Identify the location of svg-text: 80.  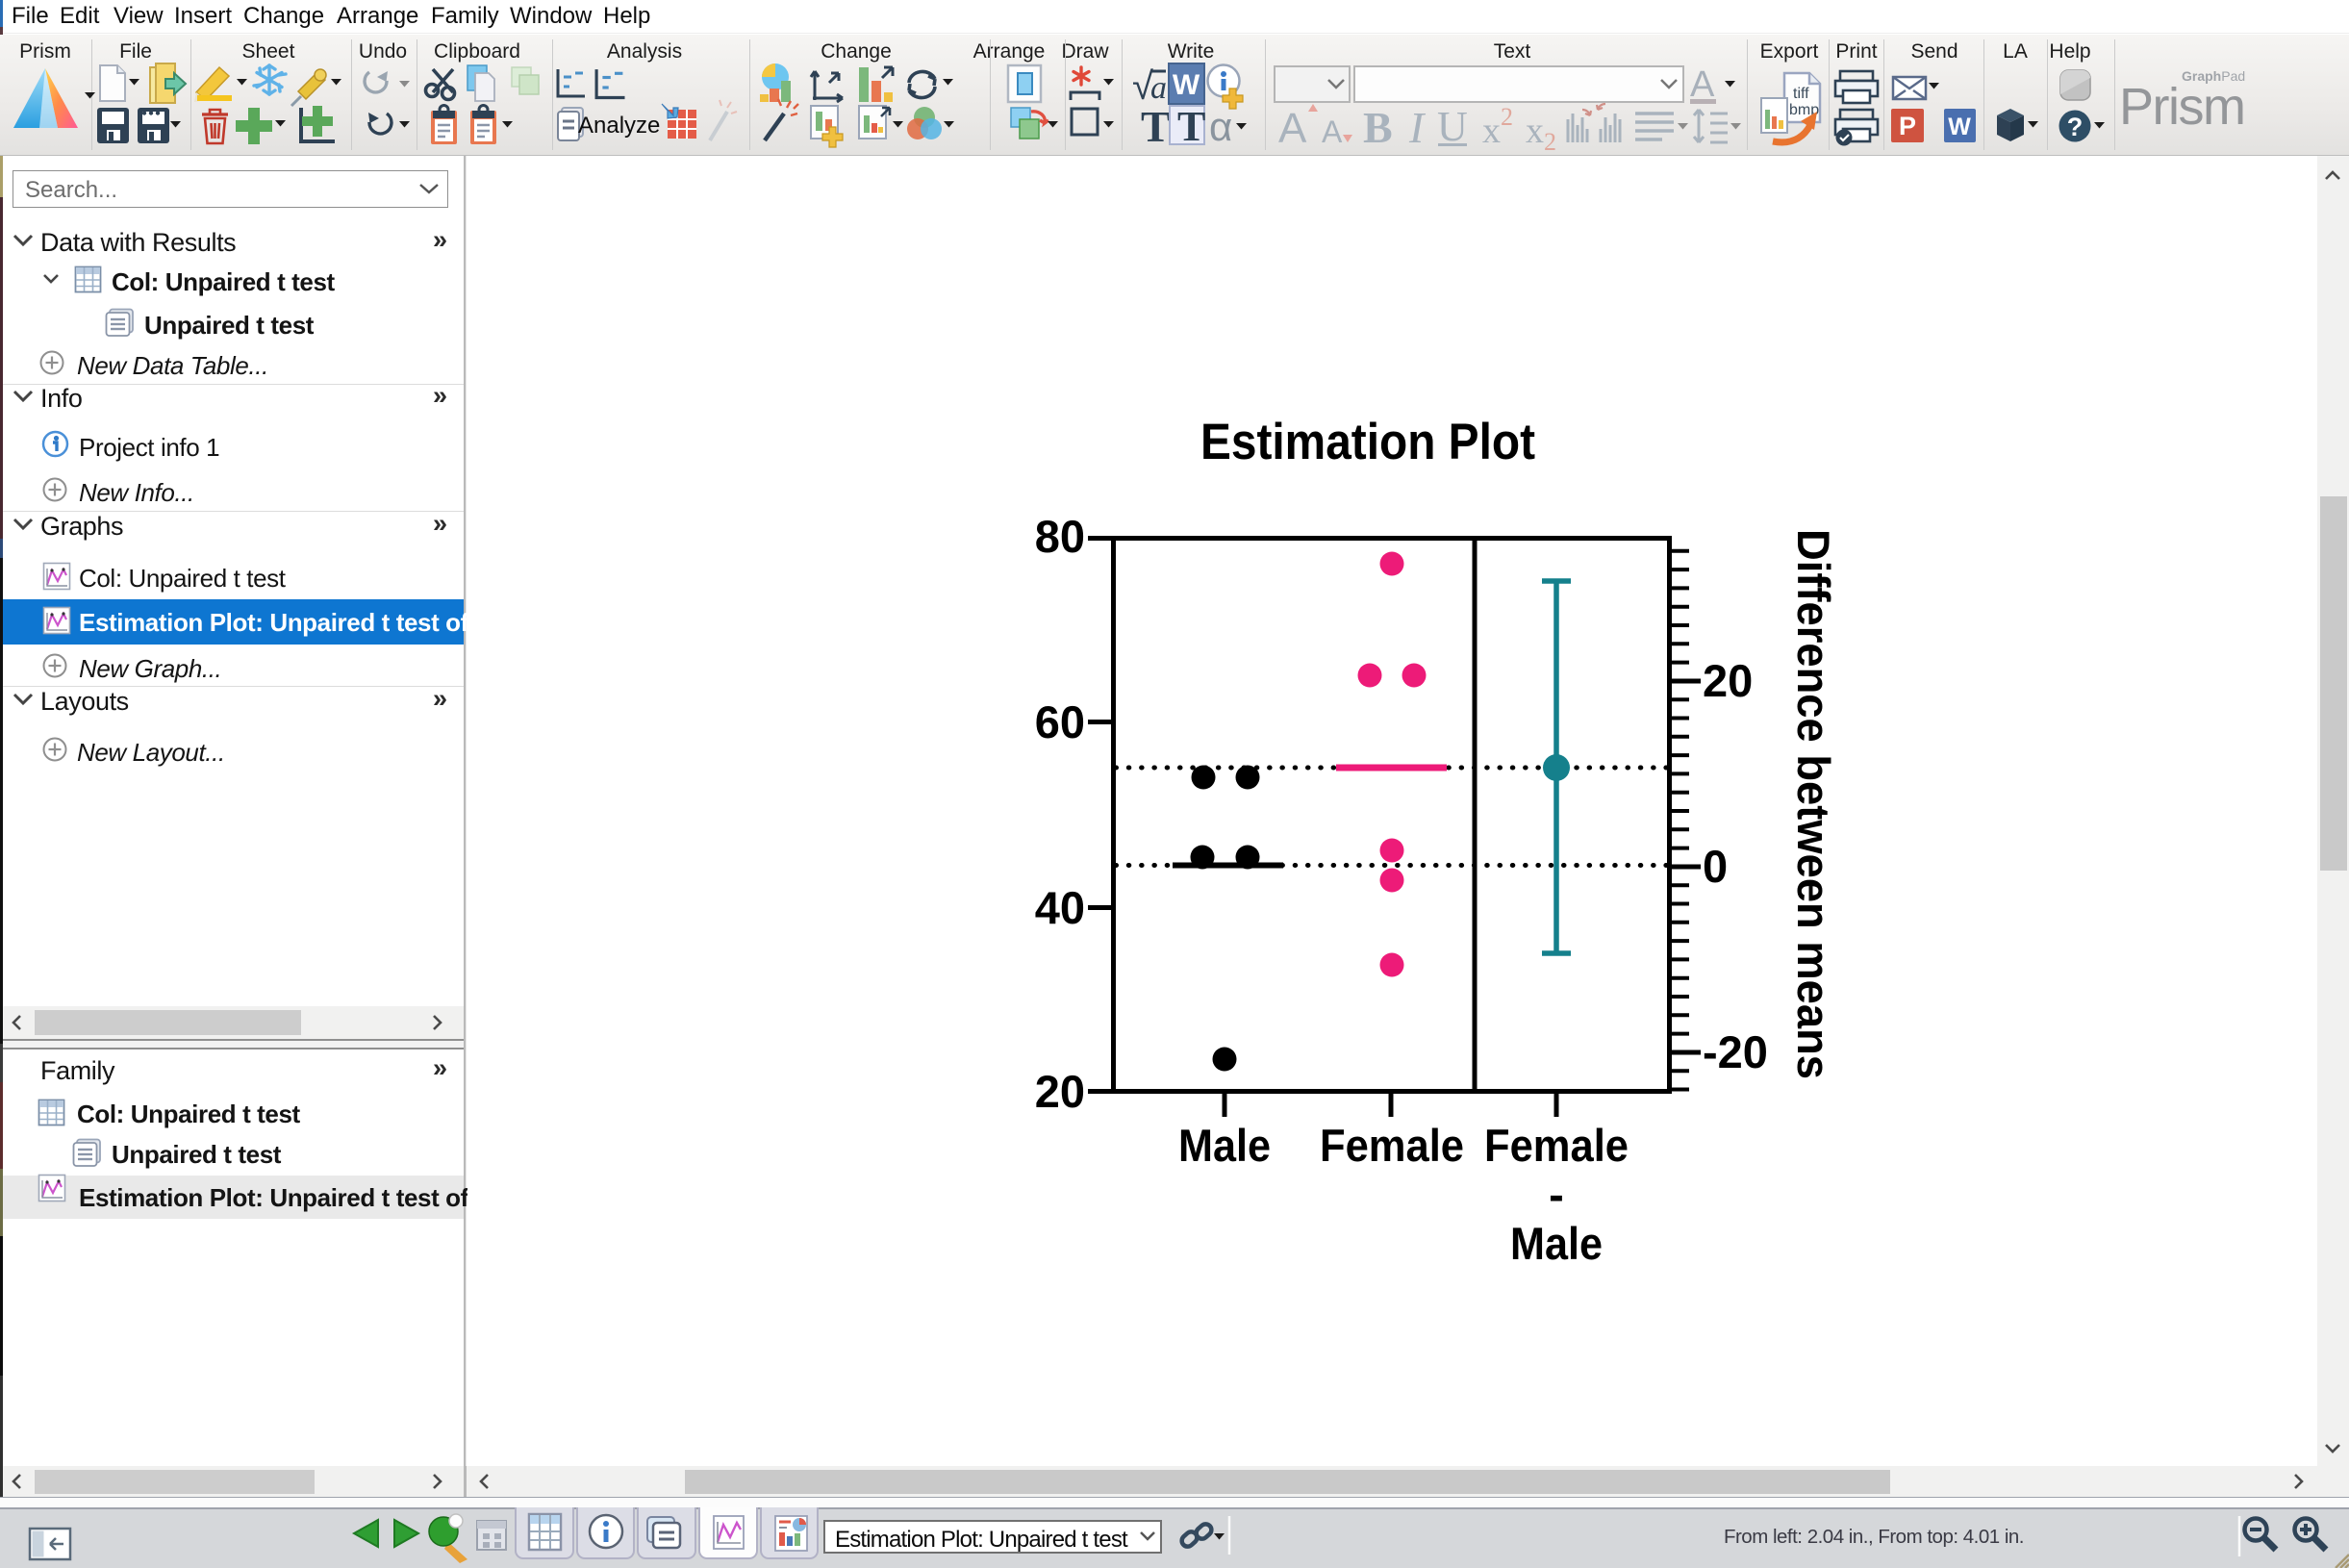
(1060, 536).